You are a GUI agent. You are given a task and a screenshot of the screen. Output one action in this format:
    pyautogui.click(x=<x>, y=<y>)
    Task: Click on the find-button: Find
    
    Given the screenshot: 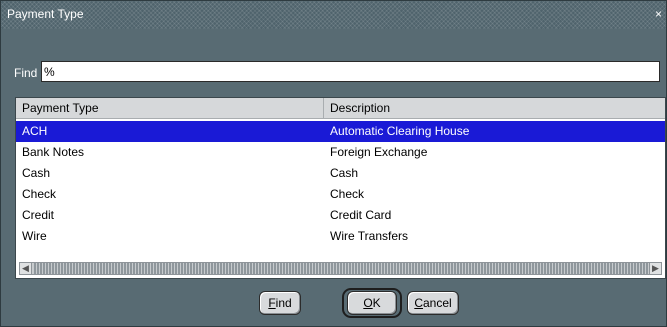 What is the action you would take?
    pyautogui.click(x=280, y=303)
    